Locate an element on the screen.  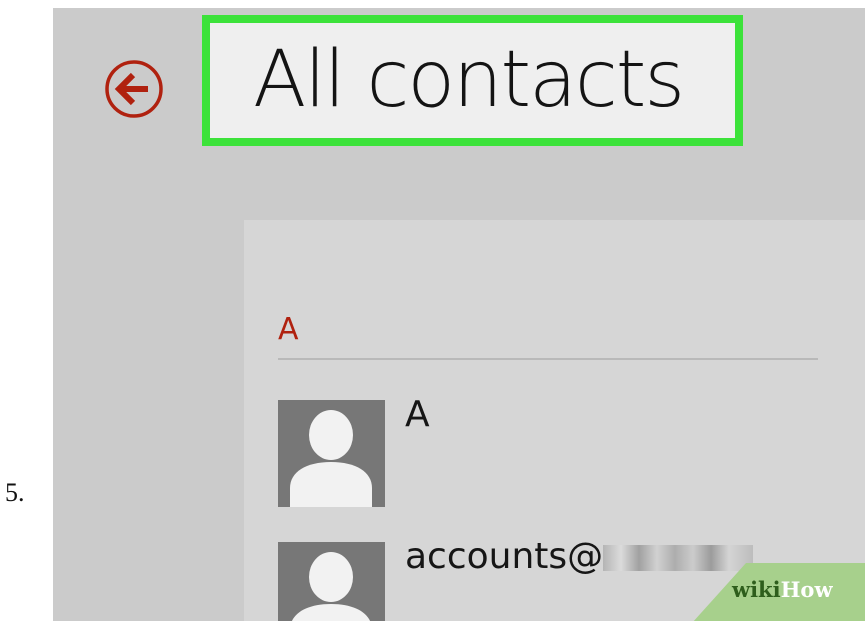
title-highlight-box: All contacts is located at coordinates (472, 80).